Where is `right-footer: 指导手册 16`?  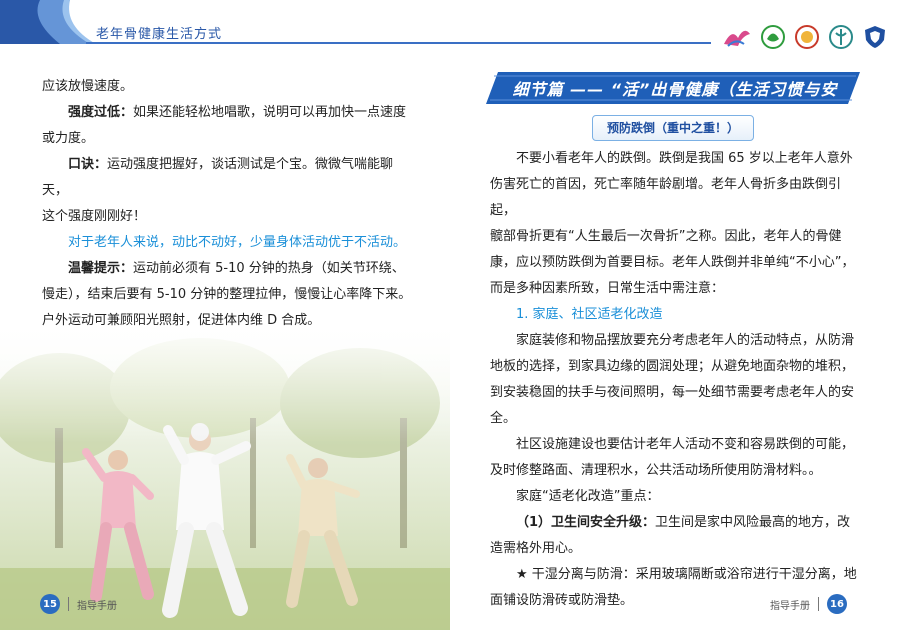
right-footer: 指导手册 16 is located at coordinates (808, 604).